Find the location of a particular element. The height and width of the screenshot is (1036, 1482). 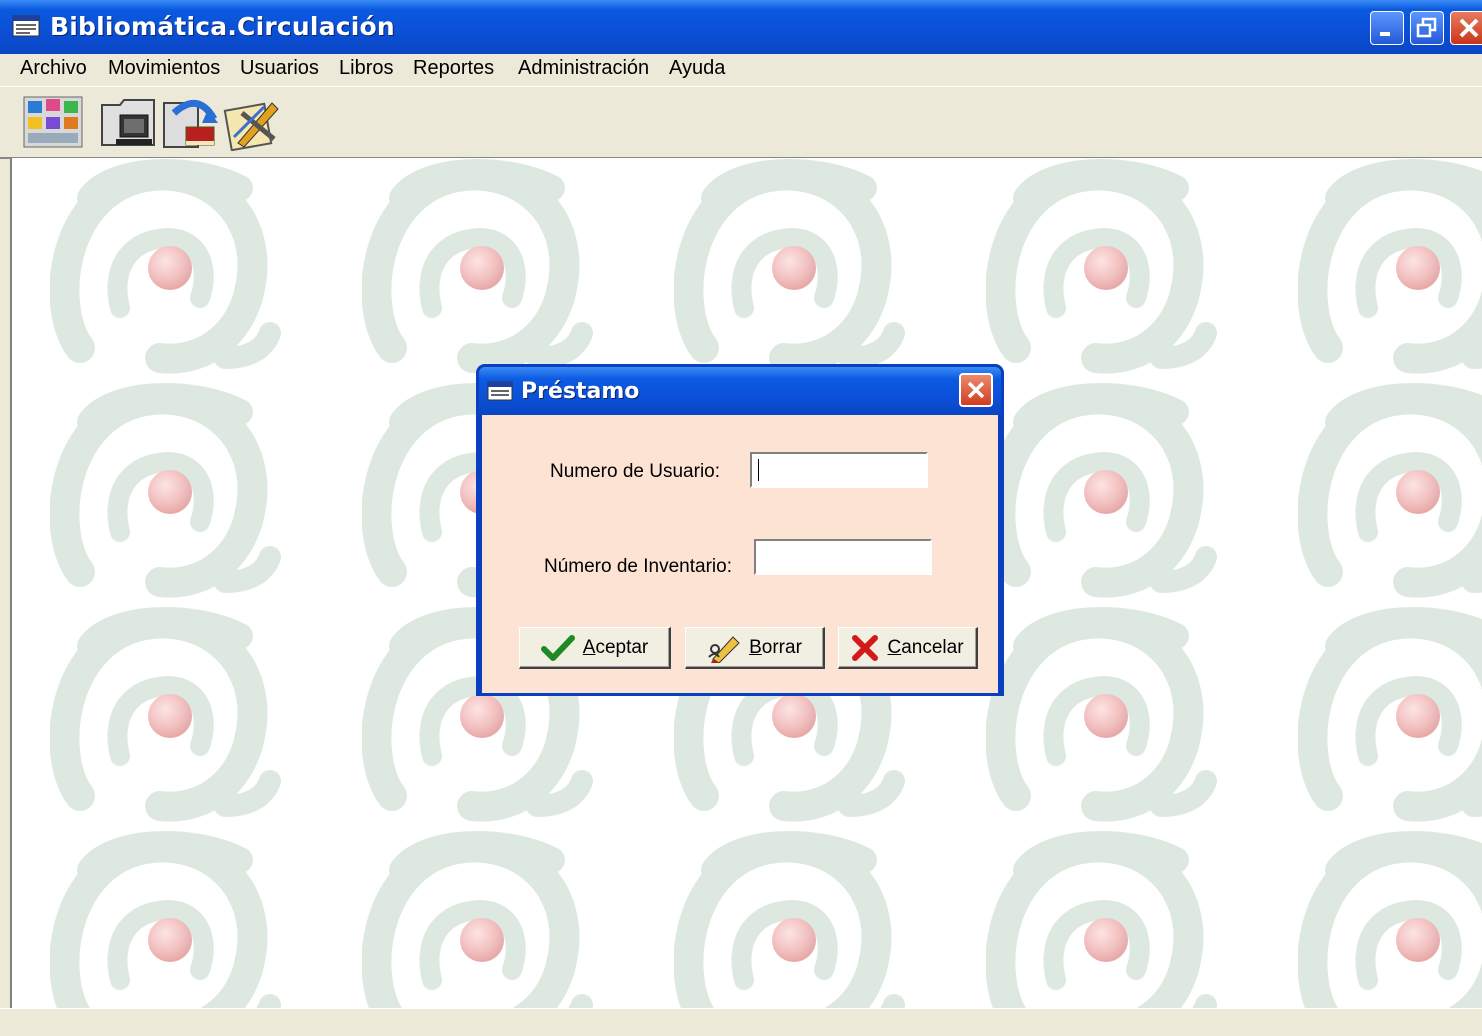

user-number-field is located at coordinates (839, 470).